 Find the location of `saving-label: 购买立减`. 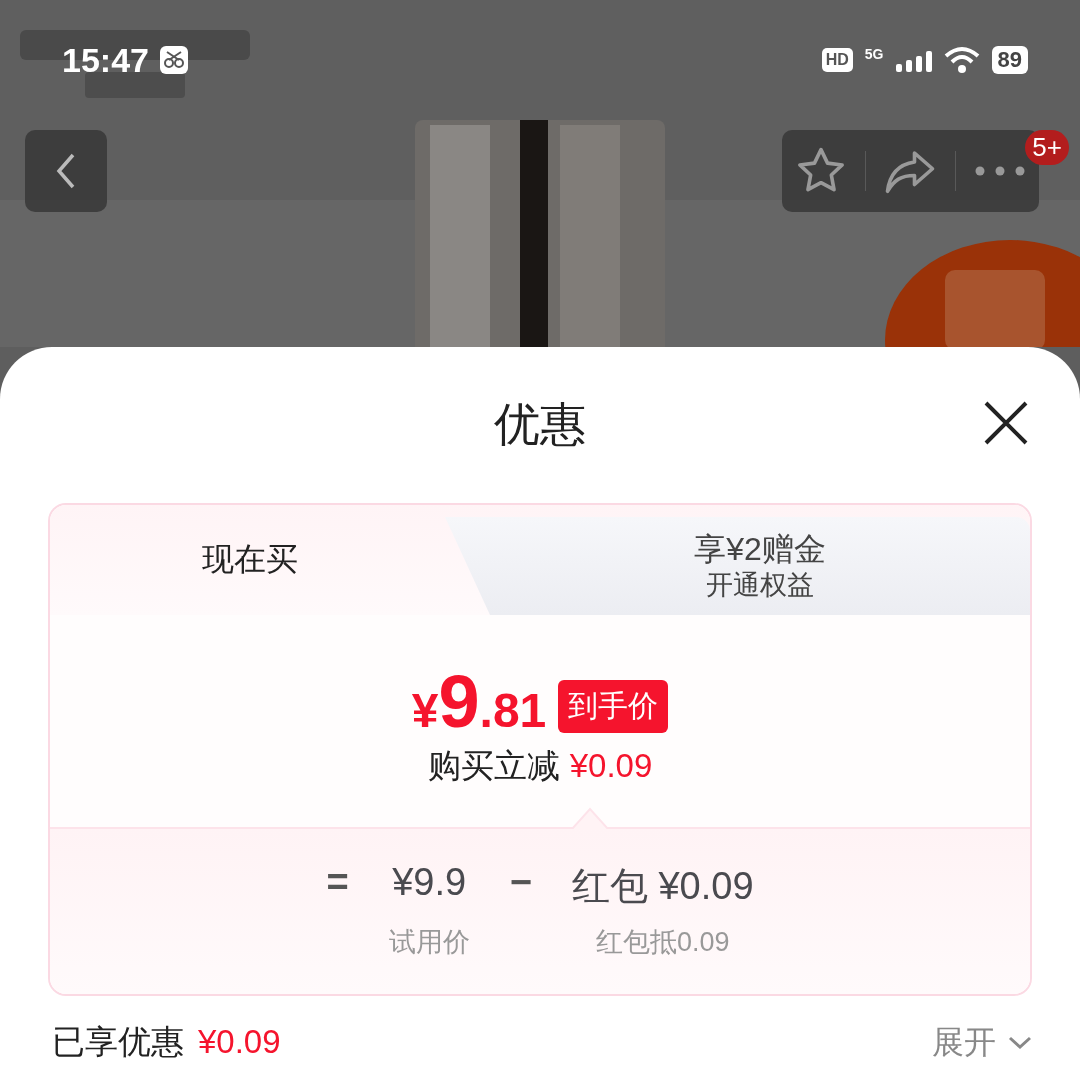

saving-label: 购买立减 is located at coordinates (493, 766).